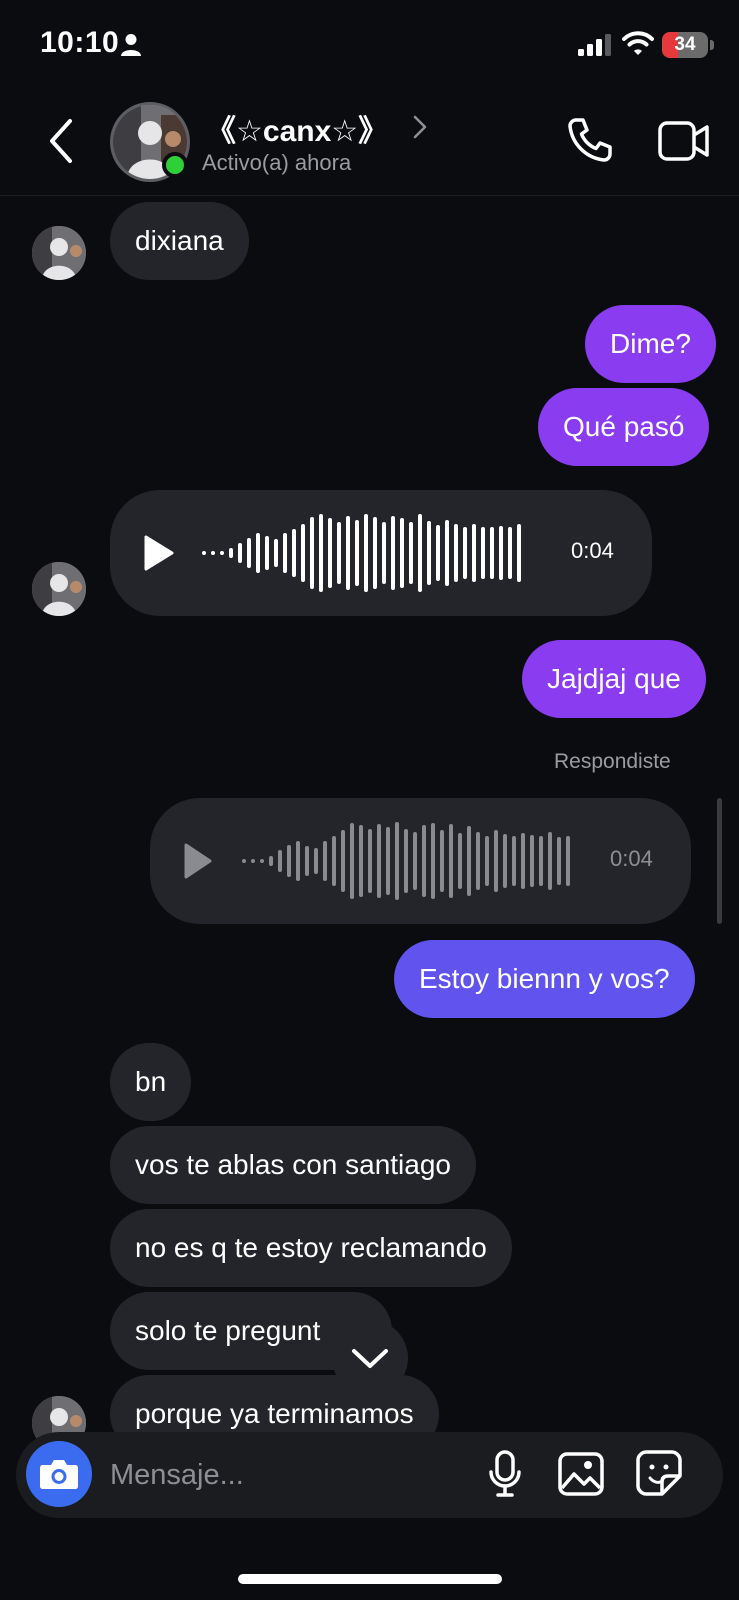 Image resolution: width=739 pixels, height=1600 pixels. I want to click on message-bubble: no es q te estoy reclamando, so click(311, 1248).